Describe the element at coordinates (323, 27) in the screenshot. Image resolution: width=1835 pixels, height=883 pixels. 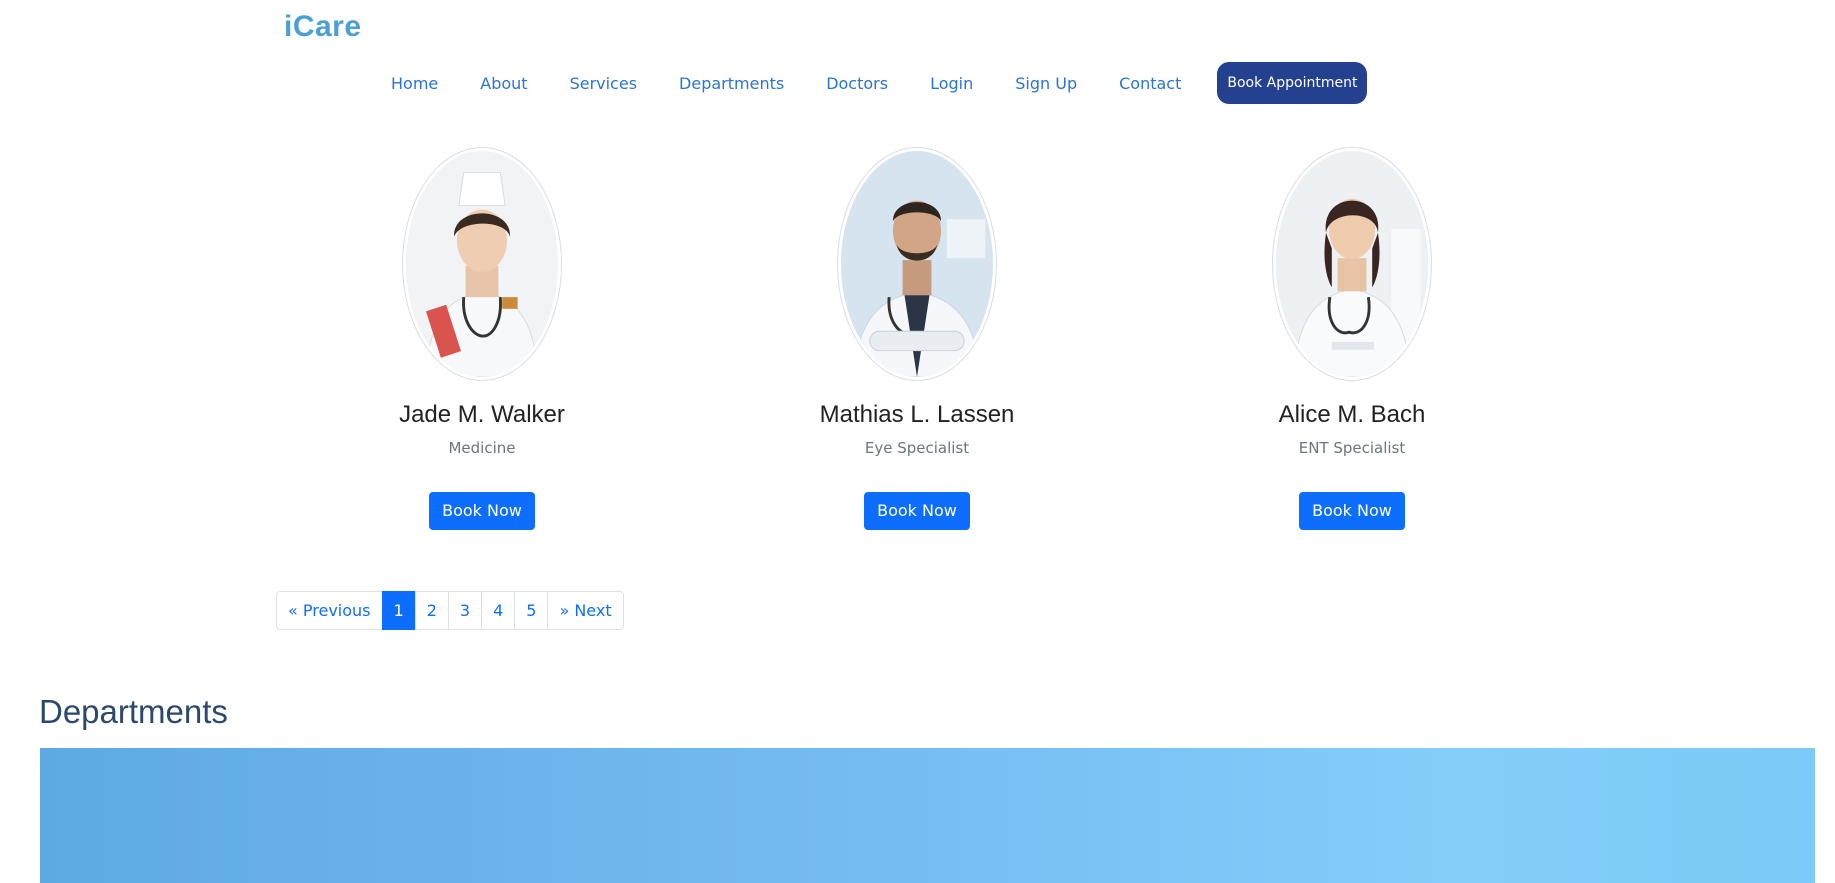
I see `brand-logo: iCare` at that location.